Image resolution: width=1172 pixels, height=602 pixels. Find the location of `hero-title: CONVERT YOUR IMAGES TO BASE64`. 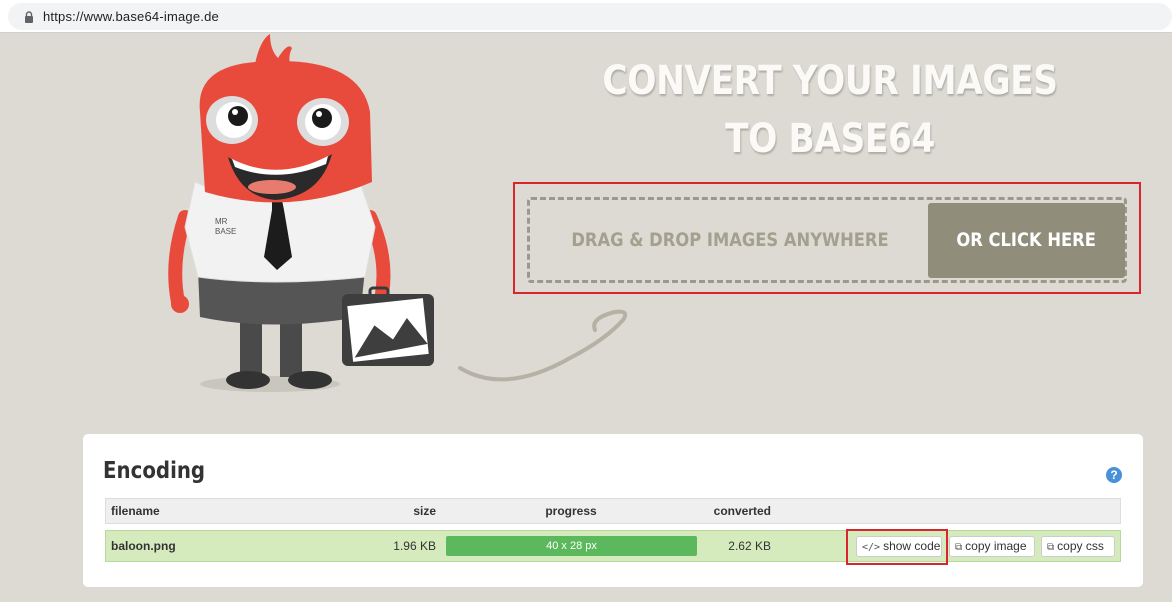

hero-title: CONVERT YOUR IMAGES TO BASE64 is located at coordinates (830, 110).